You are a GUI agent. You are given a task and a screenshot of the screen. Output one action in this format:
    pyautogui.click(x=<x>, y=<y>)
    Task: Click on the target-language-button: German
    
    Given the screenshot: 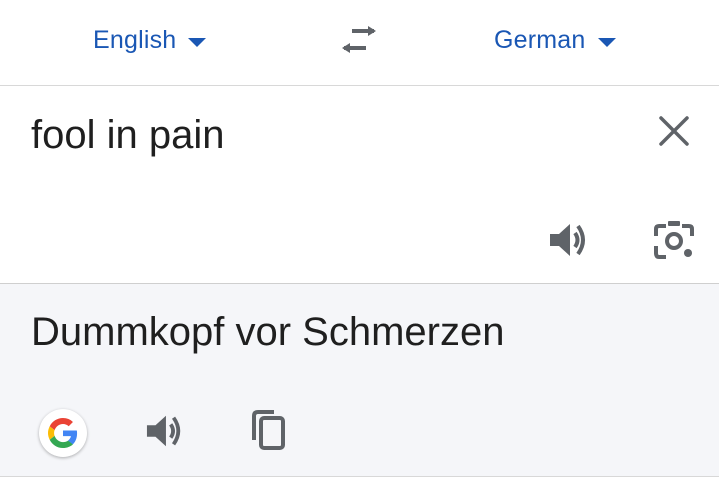 What is the action you would take?
    pyautogui.click(x=555, y=40)
    